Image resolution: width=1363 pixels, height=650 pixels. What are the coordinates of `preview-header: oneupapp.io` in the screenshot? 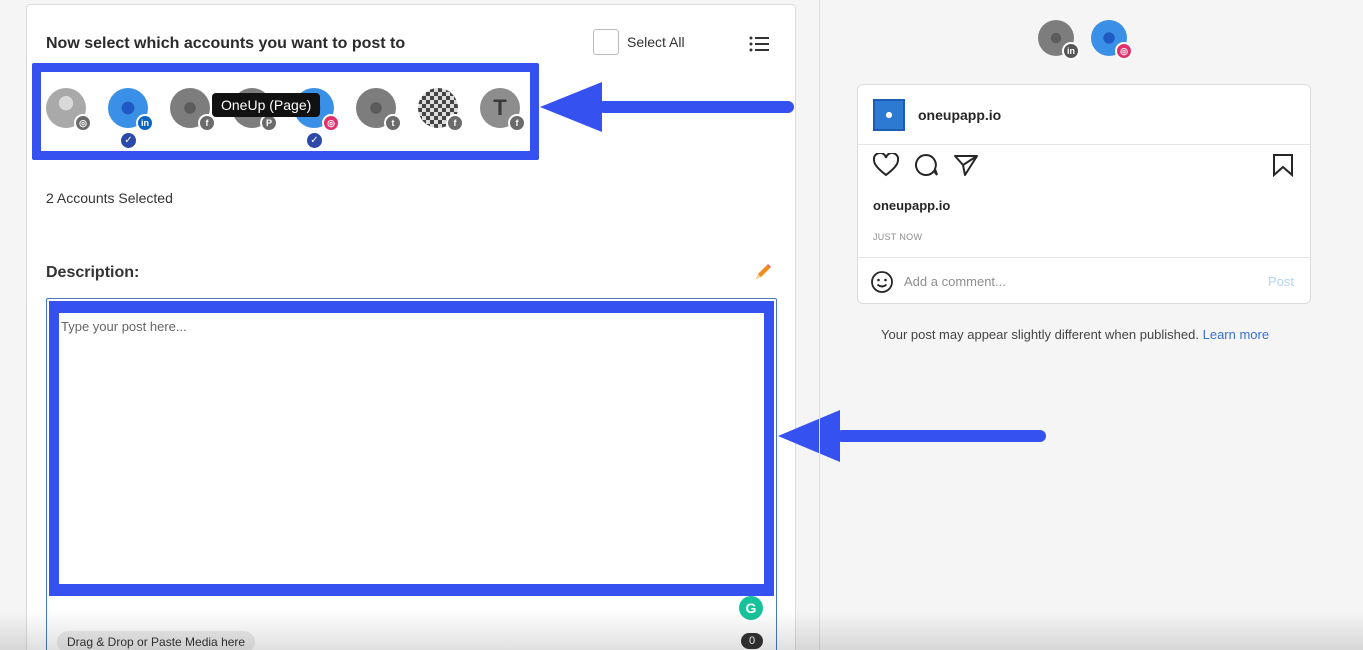 It's located at (937, 115).